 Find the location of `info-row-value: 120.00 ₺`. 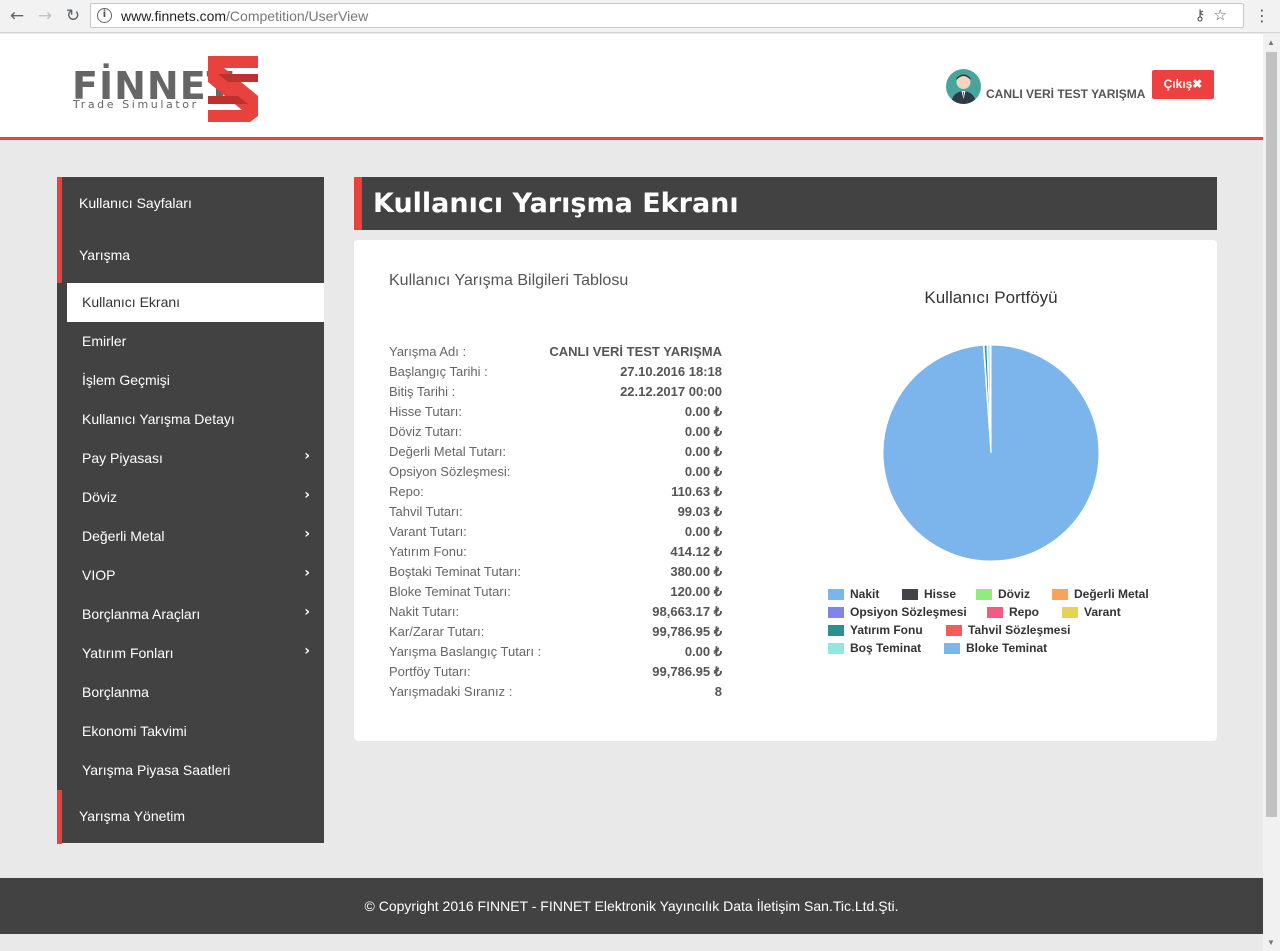

info-row-value: 120.00 ₺ is located at coordinates (696, 591).